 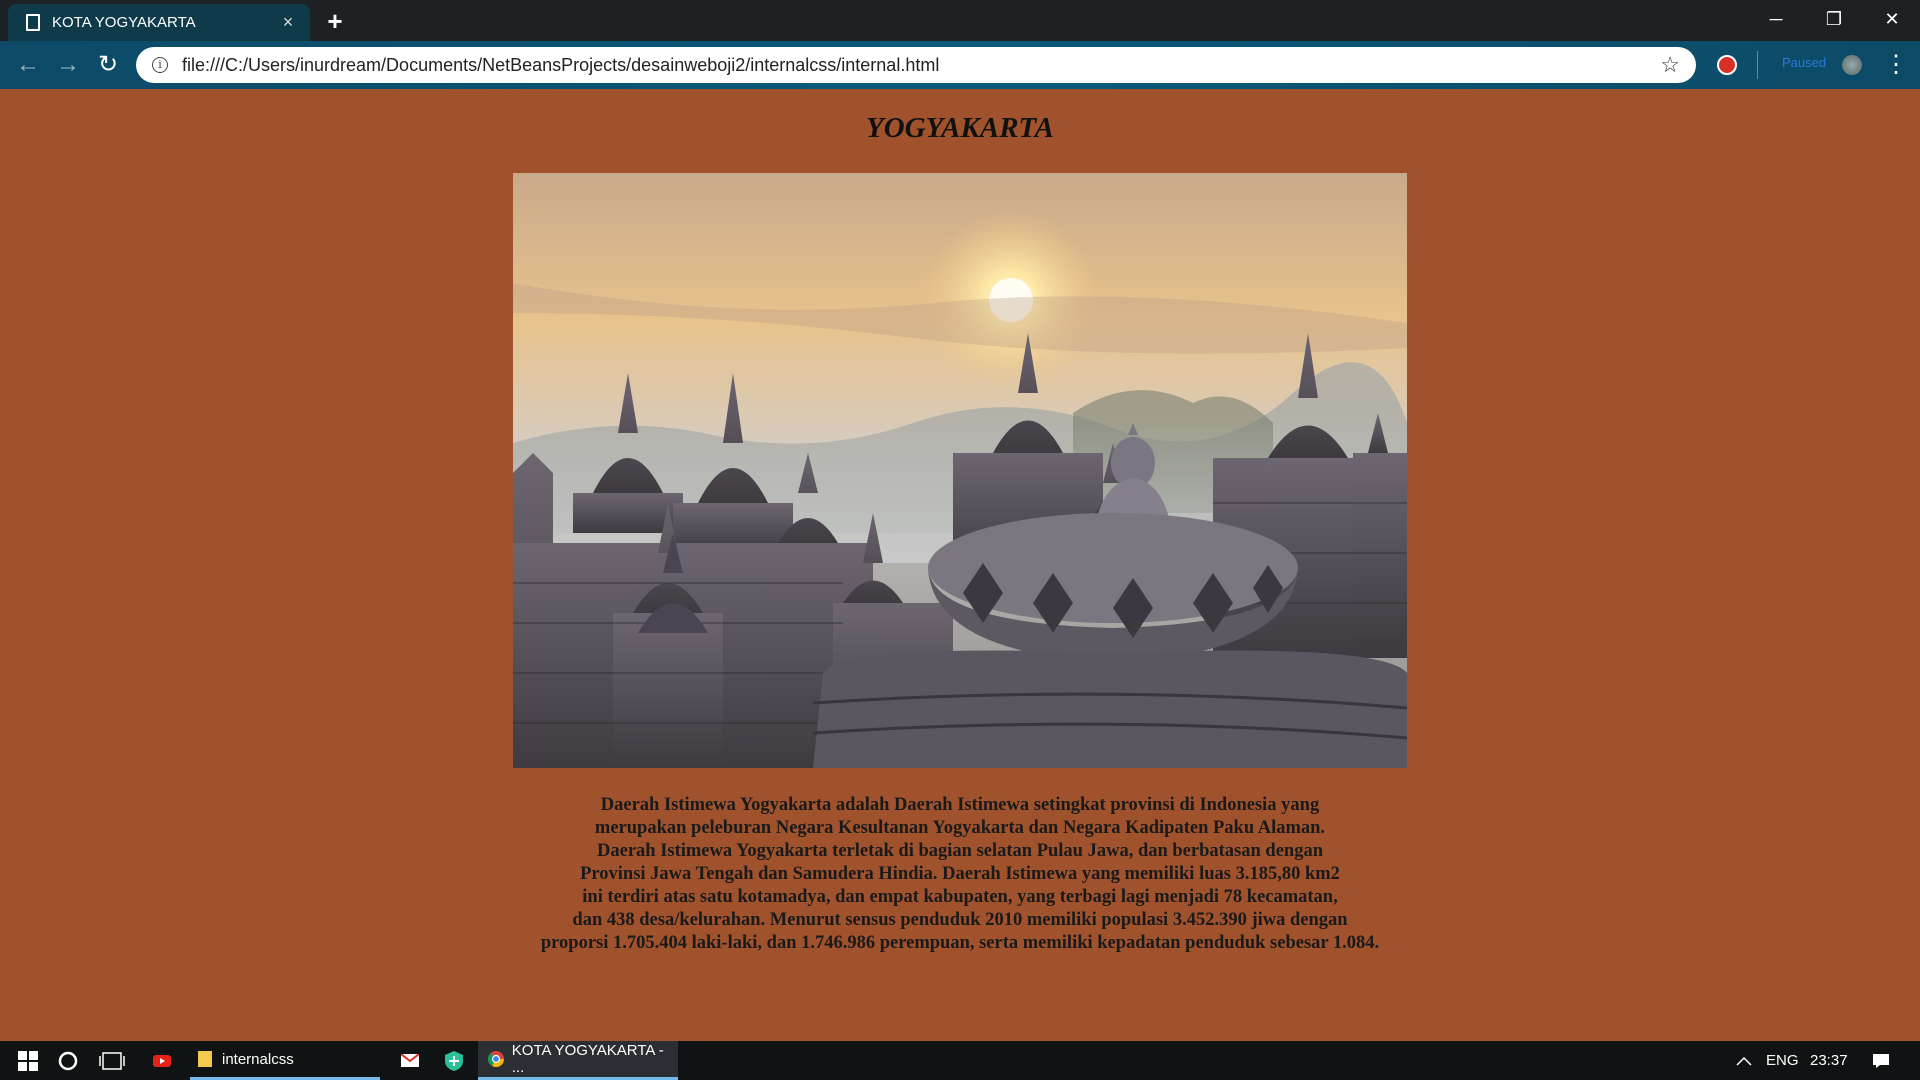 What do you see at coordinates (960, 128) in the screenshot?
I see `page-title: YOGYAKARTA` at bounding box center [960, 128].